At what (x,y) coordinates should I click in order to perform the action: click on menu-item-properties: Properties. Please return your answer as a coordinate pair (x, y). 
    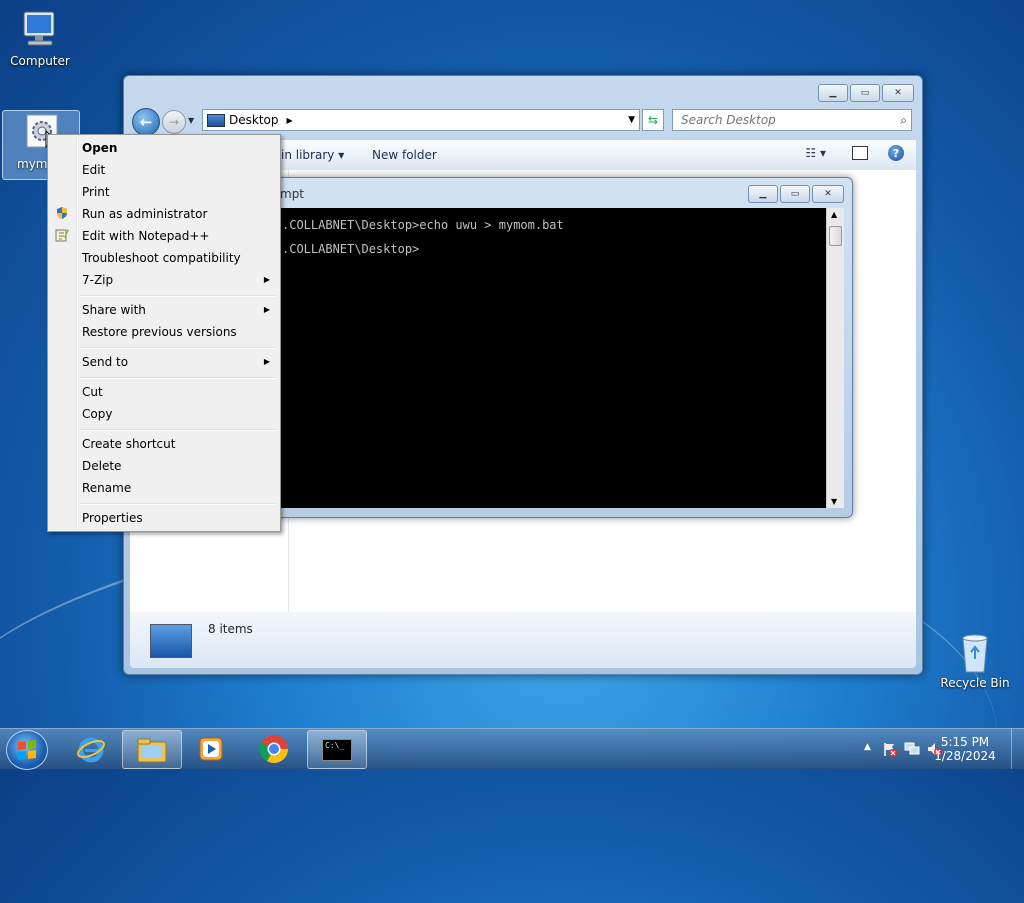
    Looking at the image, I should click on (164, 518).